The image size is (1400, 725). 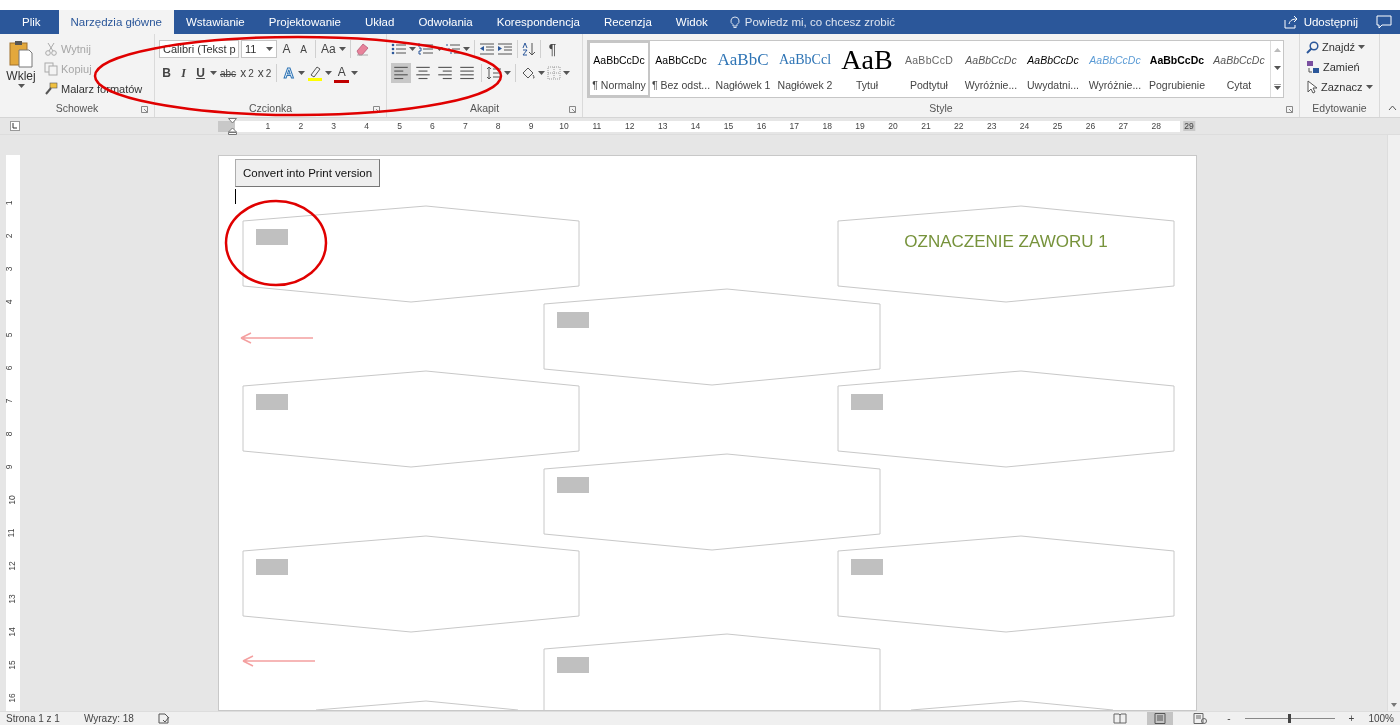 What do you see at coordinates (200, 73) in the screenshot?
I see `format-button: U` at bounding box center [200, 73].